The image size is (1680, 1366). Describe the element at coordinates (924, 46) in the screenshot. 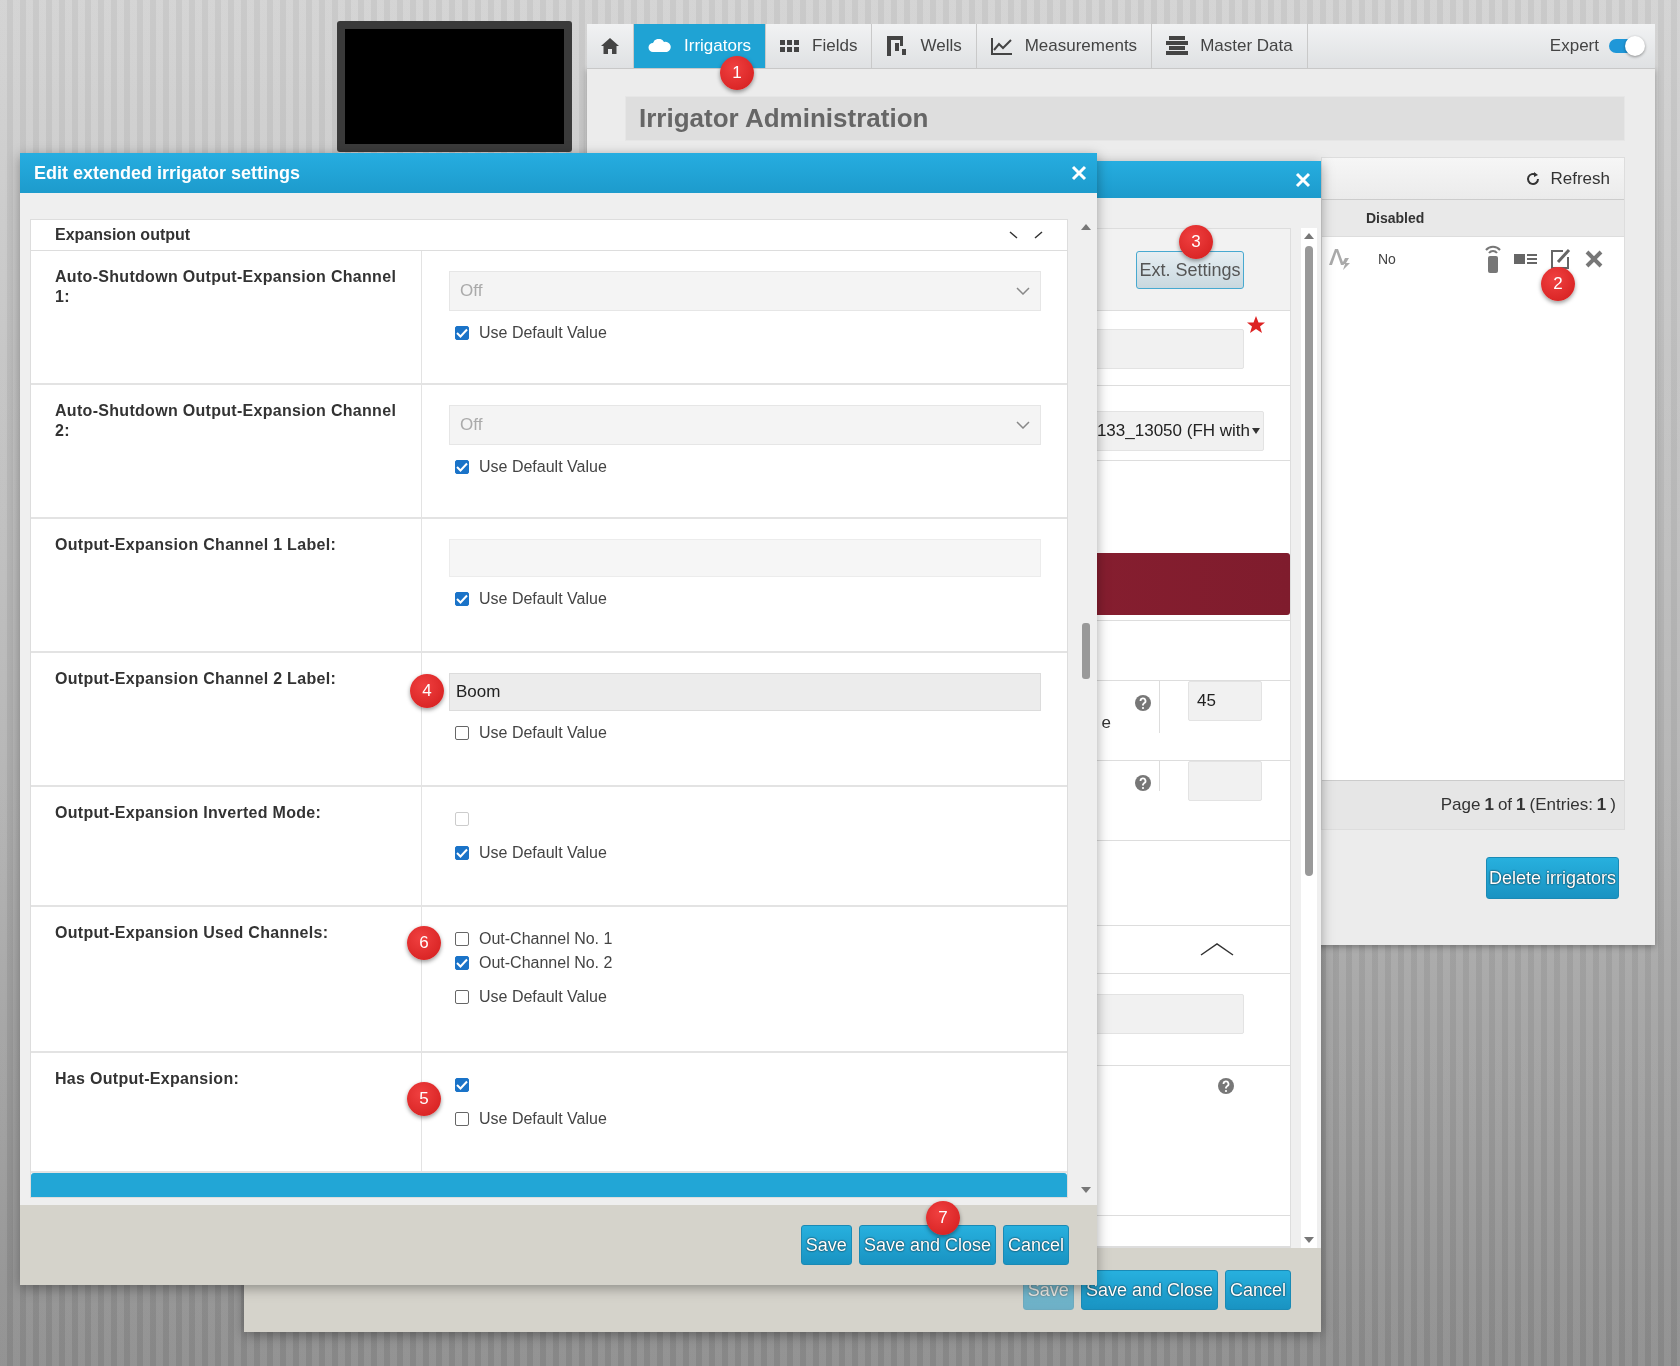

I see `nav-tab: Wells` at that location.